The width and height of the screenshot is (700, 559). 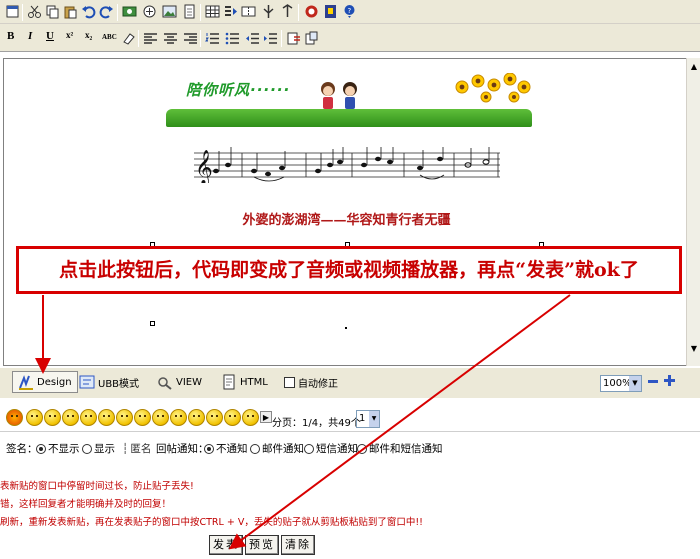 What do you see at coordinates (124, 417) in the screenshot?
I see `emoticon-shy-icon` at bounding box center [124, 417].